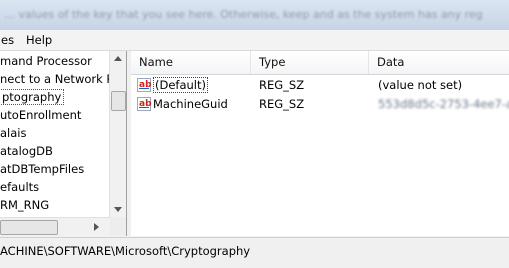 This screenshot has width=509, height=268. I want to click on tree-item-label: efaults, so click(20, 187).